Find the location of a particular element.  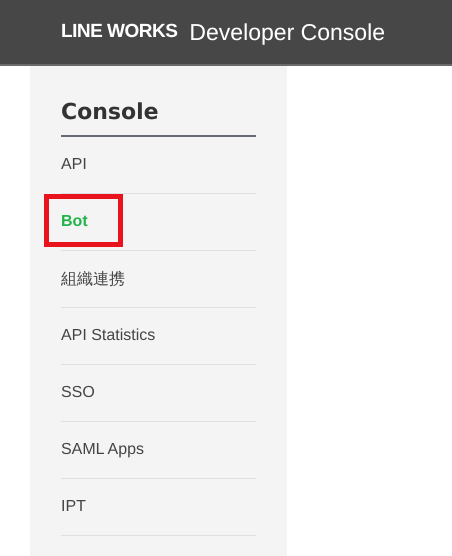

brand-logo: LINE WORKS is located at coordinates (119, 32).